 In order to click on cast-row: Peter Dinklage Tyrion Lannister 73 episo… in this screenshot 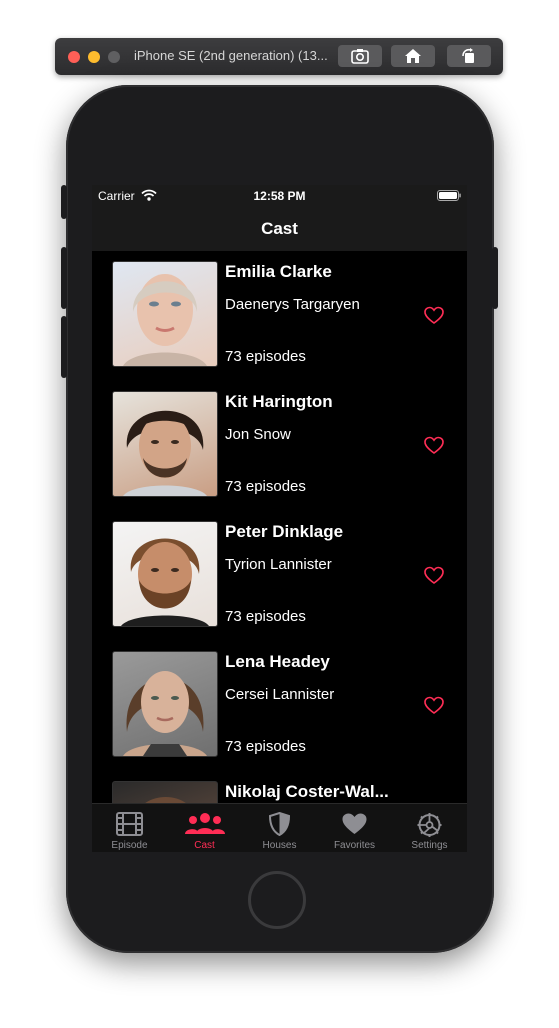, I will do `click(282, 569)`.